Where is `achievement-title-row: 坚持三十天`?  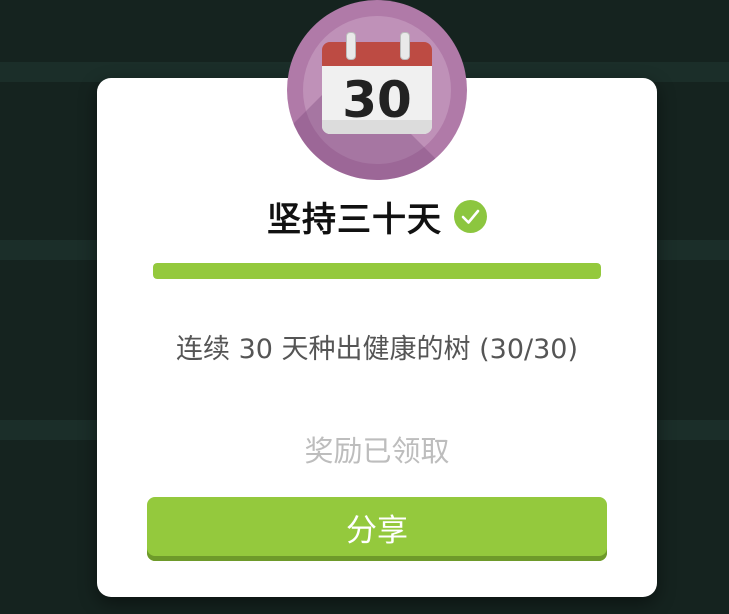 achievement-title-row: 坚持三十天 is located at coordinates (377, 216).